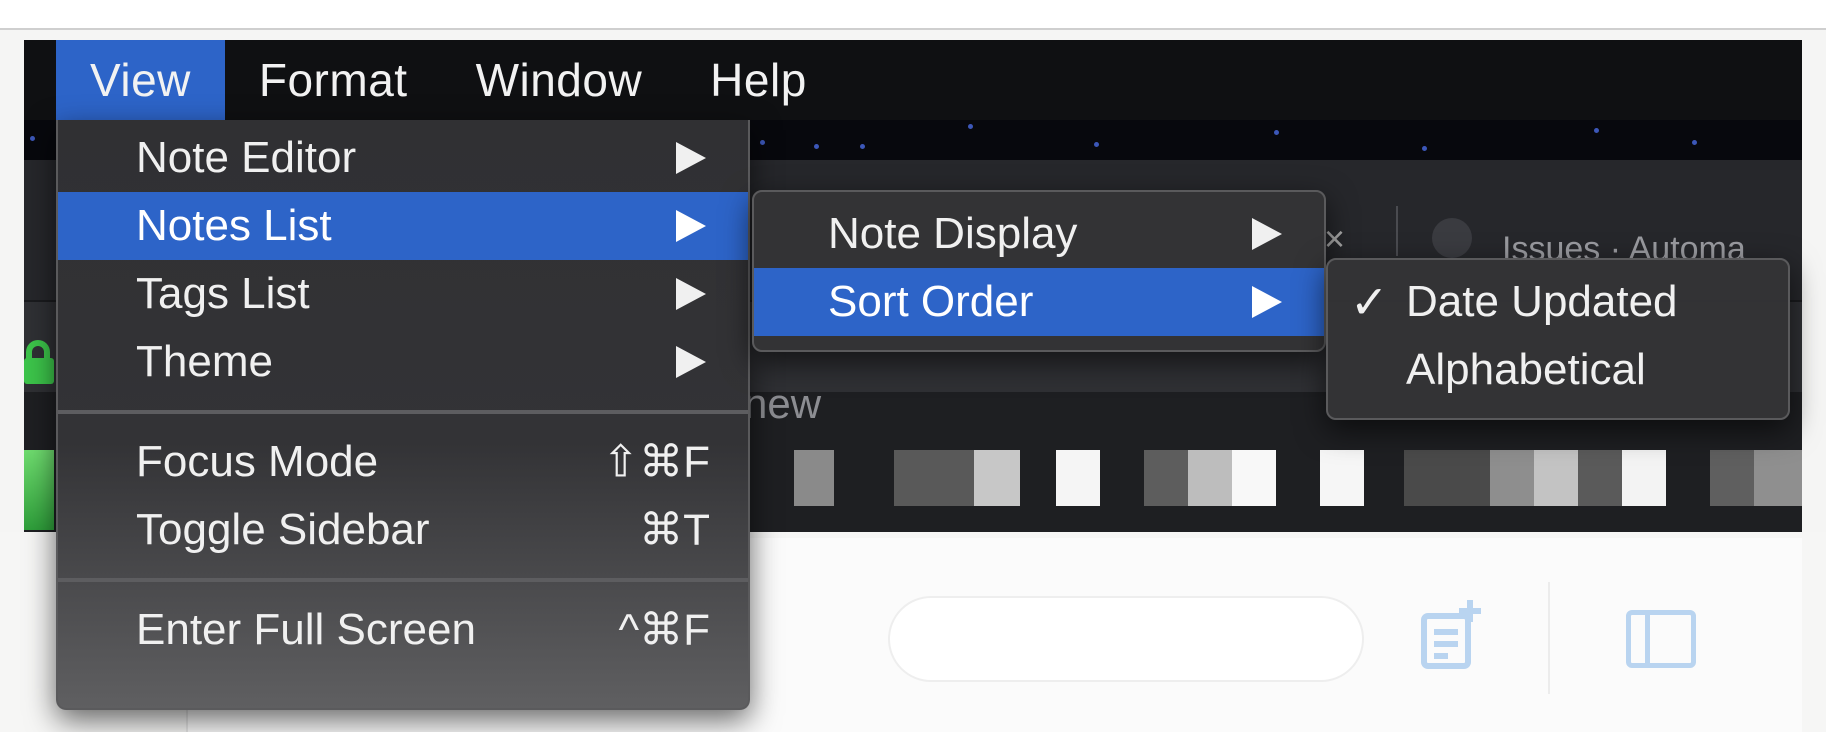 The width and height of the screenshot is (1826, 732). Describe the element at coordinates (1452, 238) in the screenshot. I see `github-favicon-icon` at that location.